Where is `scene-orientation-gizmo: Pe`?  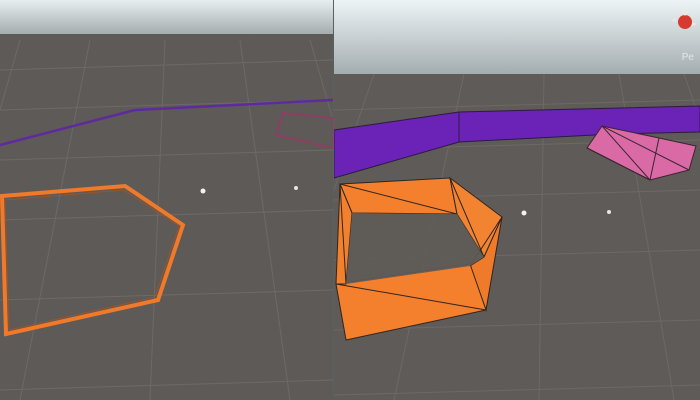 scene-orientation-gizmo: Pe is located at coordinates (684, 34).